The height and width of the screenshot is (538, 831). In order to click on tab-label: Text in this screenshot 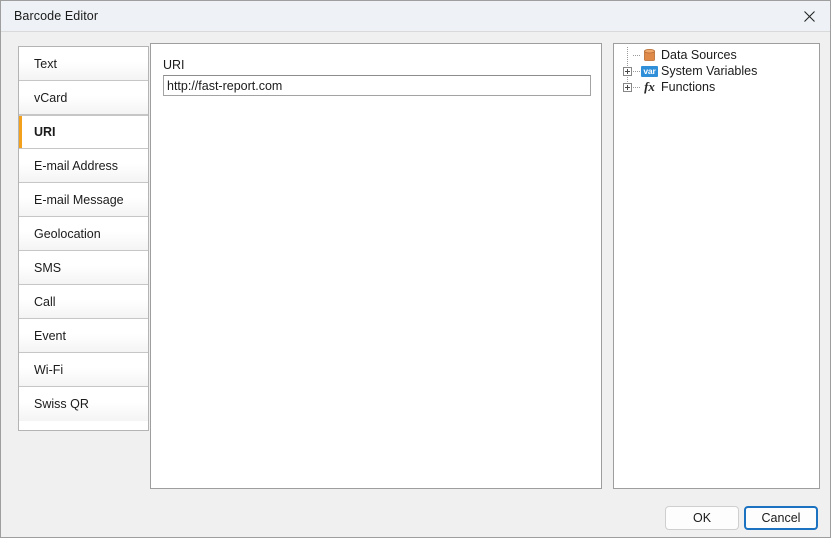, I will do `click(45, 63)`.